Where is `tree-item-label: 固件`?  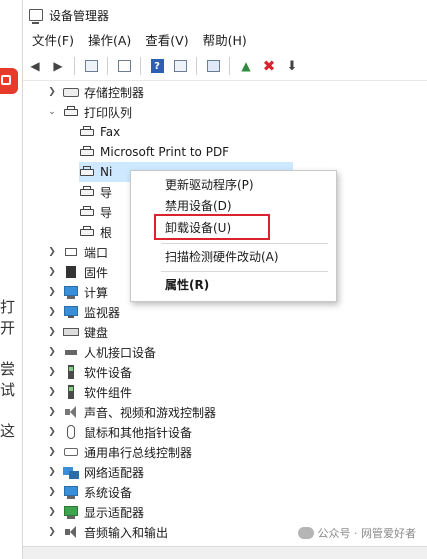
tree-item-label: 固件 is located at coordinates (96, 272).